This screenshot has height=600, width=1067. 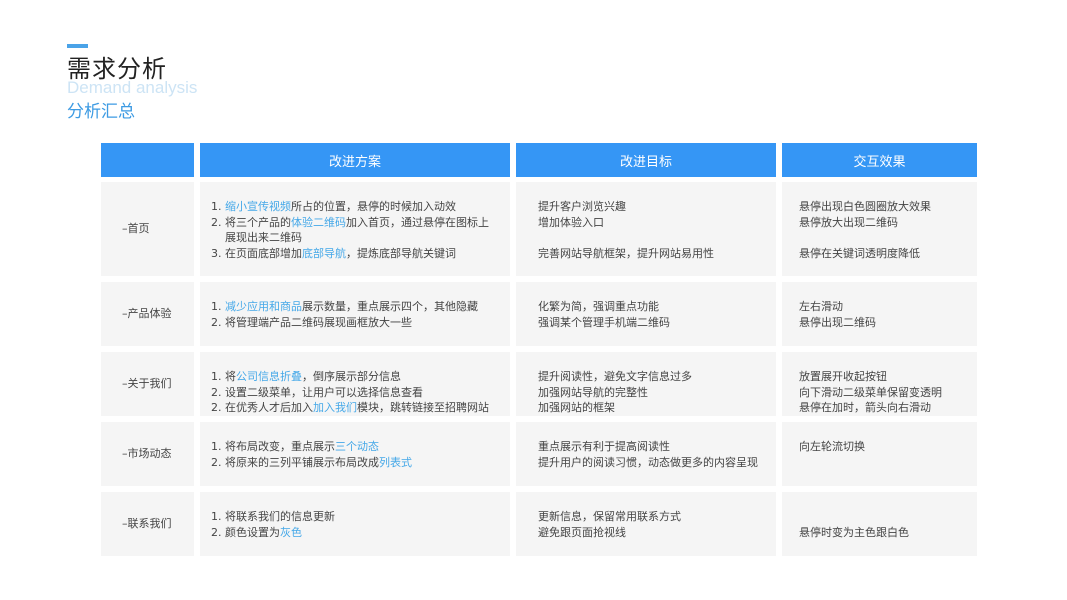 I want to click on plan-text: 模块，跳转链接至招聘网站, so click(x=423, y=407).